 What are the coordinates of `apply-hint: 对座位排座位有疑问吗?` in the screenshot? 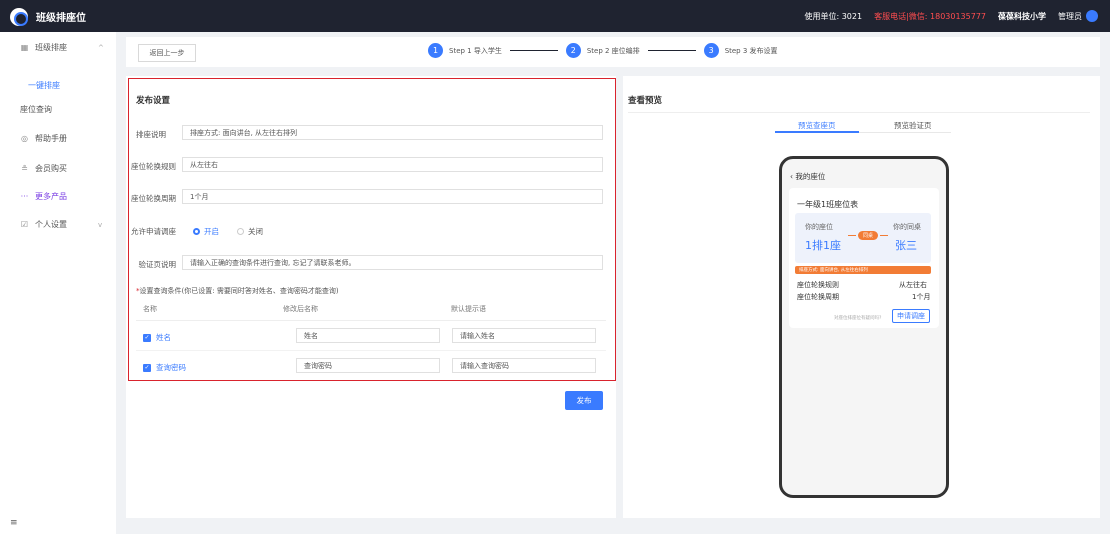 It's located at (858, 318).